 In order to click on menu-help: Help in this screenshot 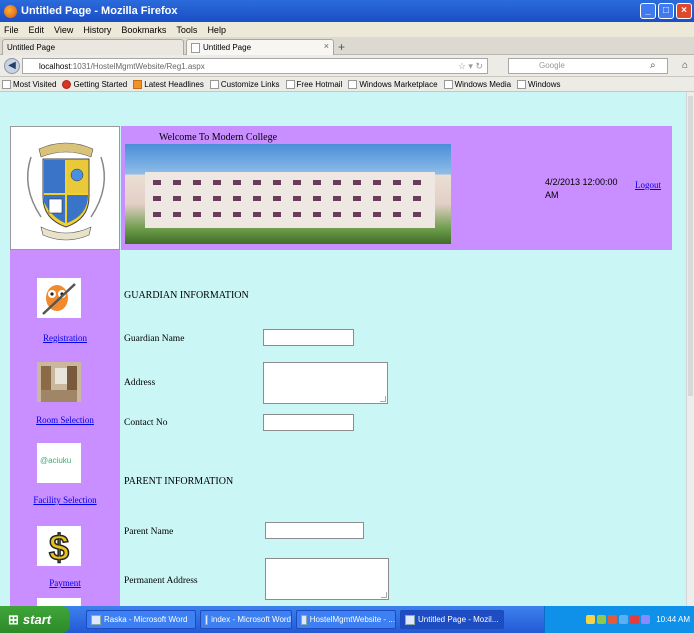, I will do `click(216, 30)`.